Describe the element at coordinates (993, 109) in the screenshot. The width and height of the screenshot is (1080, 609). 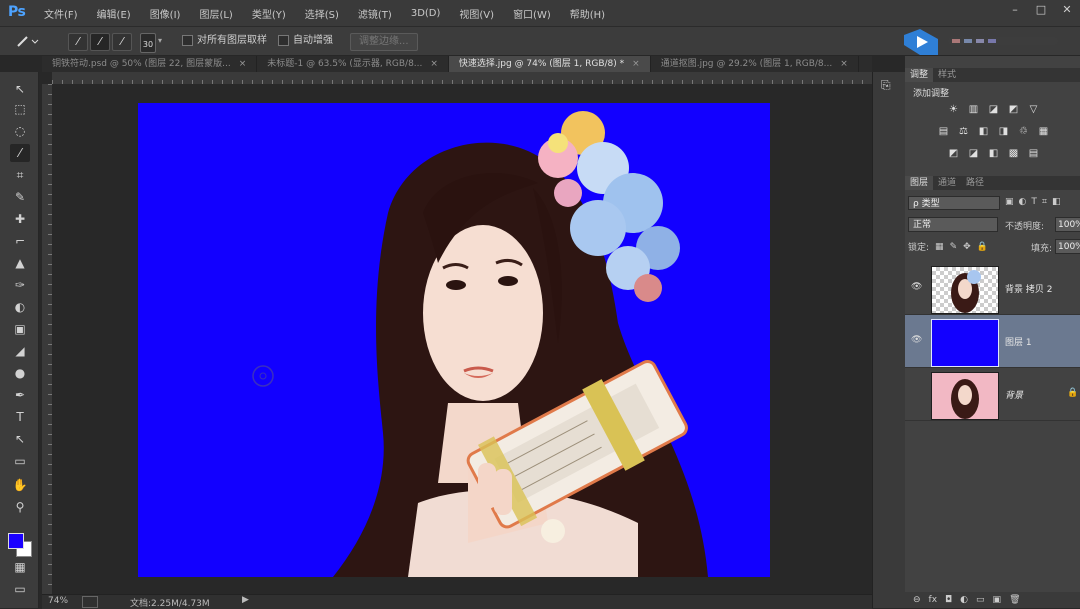
I see `curves-icon: ◪` at that location.